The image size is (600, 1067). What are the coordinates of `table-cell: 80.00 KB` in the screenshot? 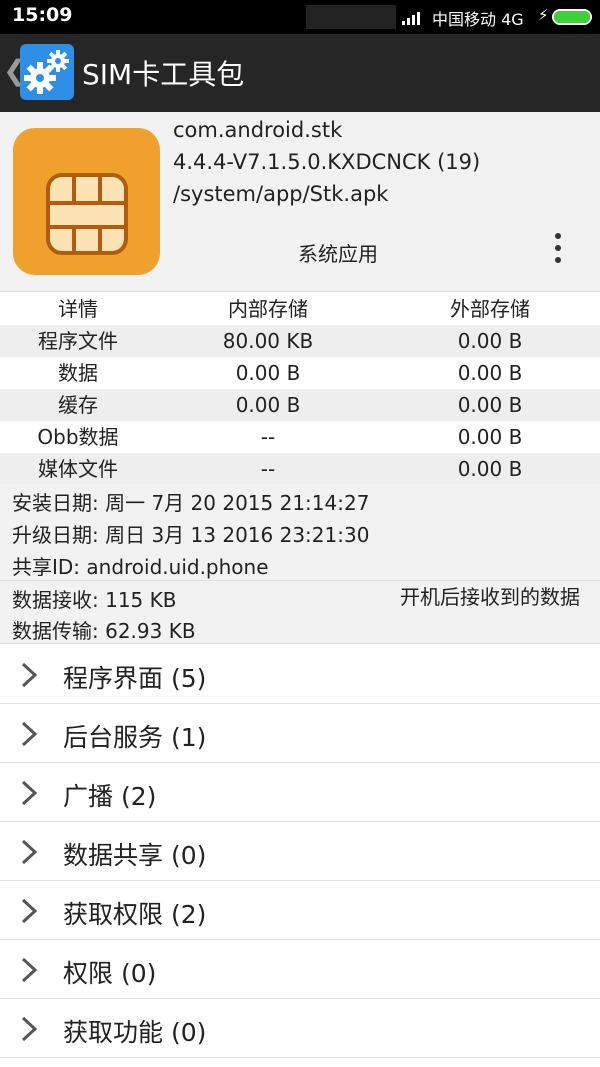 It's located at (268, 341).